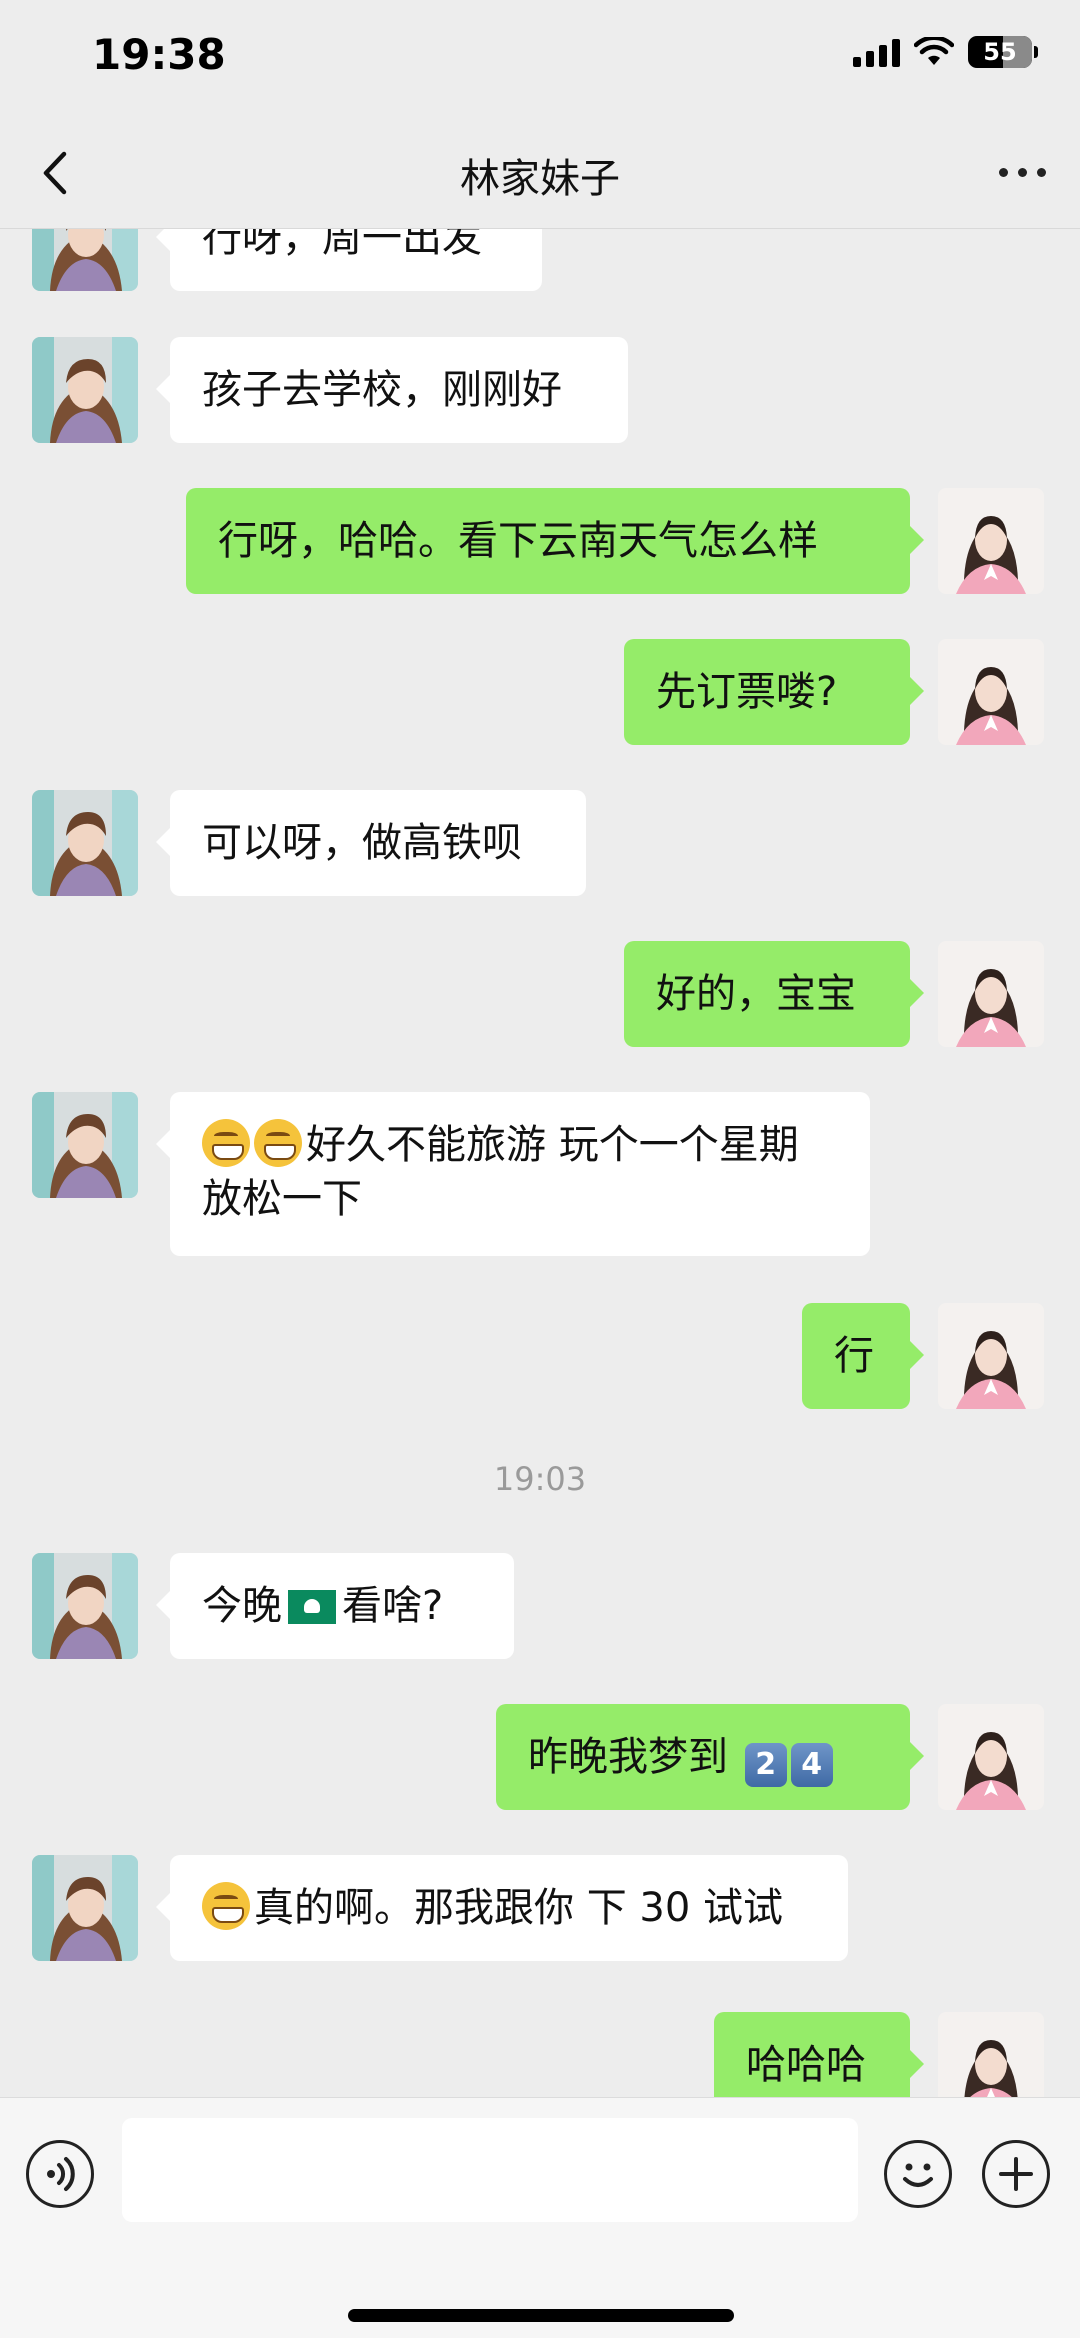 The width and height of the screenshot is (1080, 2338). Describe the element at coordinates (876, 52) in the screenshot. I see `cellular-signal-icon` at that location.